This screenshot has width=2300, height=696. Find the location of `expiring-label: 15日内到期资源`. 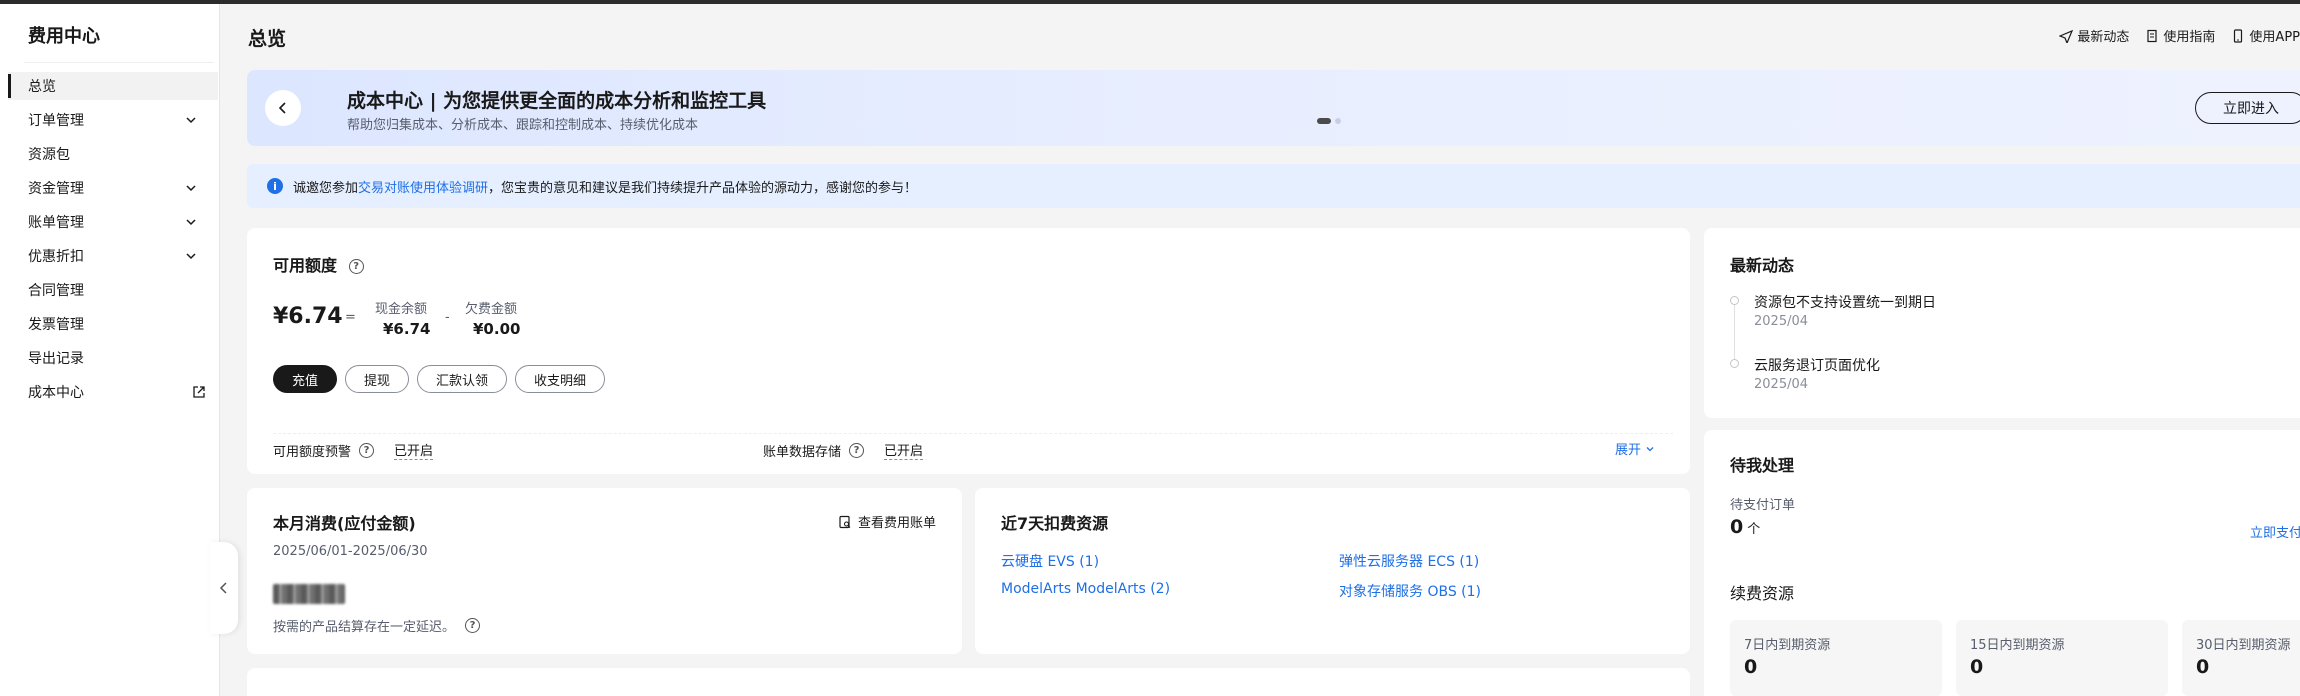

expiring-label: 15日内到期资源 is located at coordinates (2017, 645).